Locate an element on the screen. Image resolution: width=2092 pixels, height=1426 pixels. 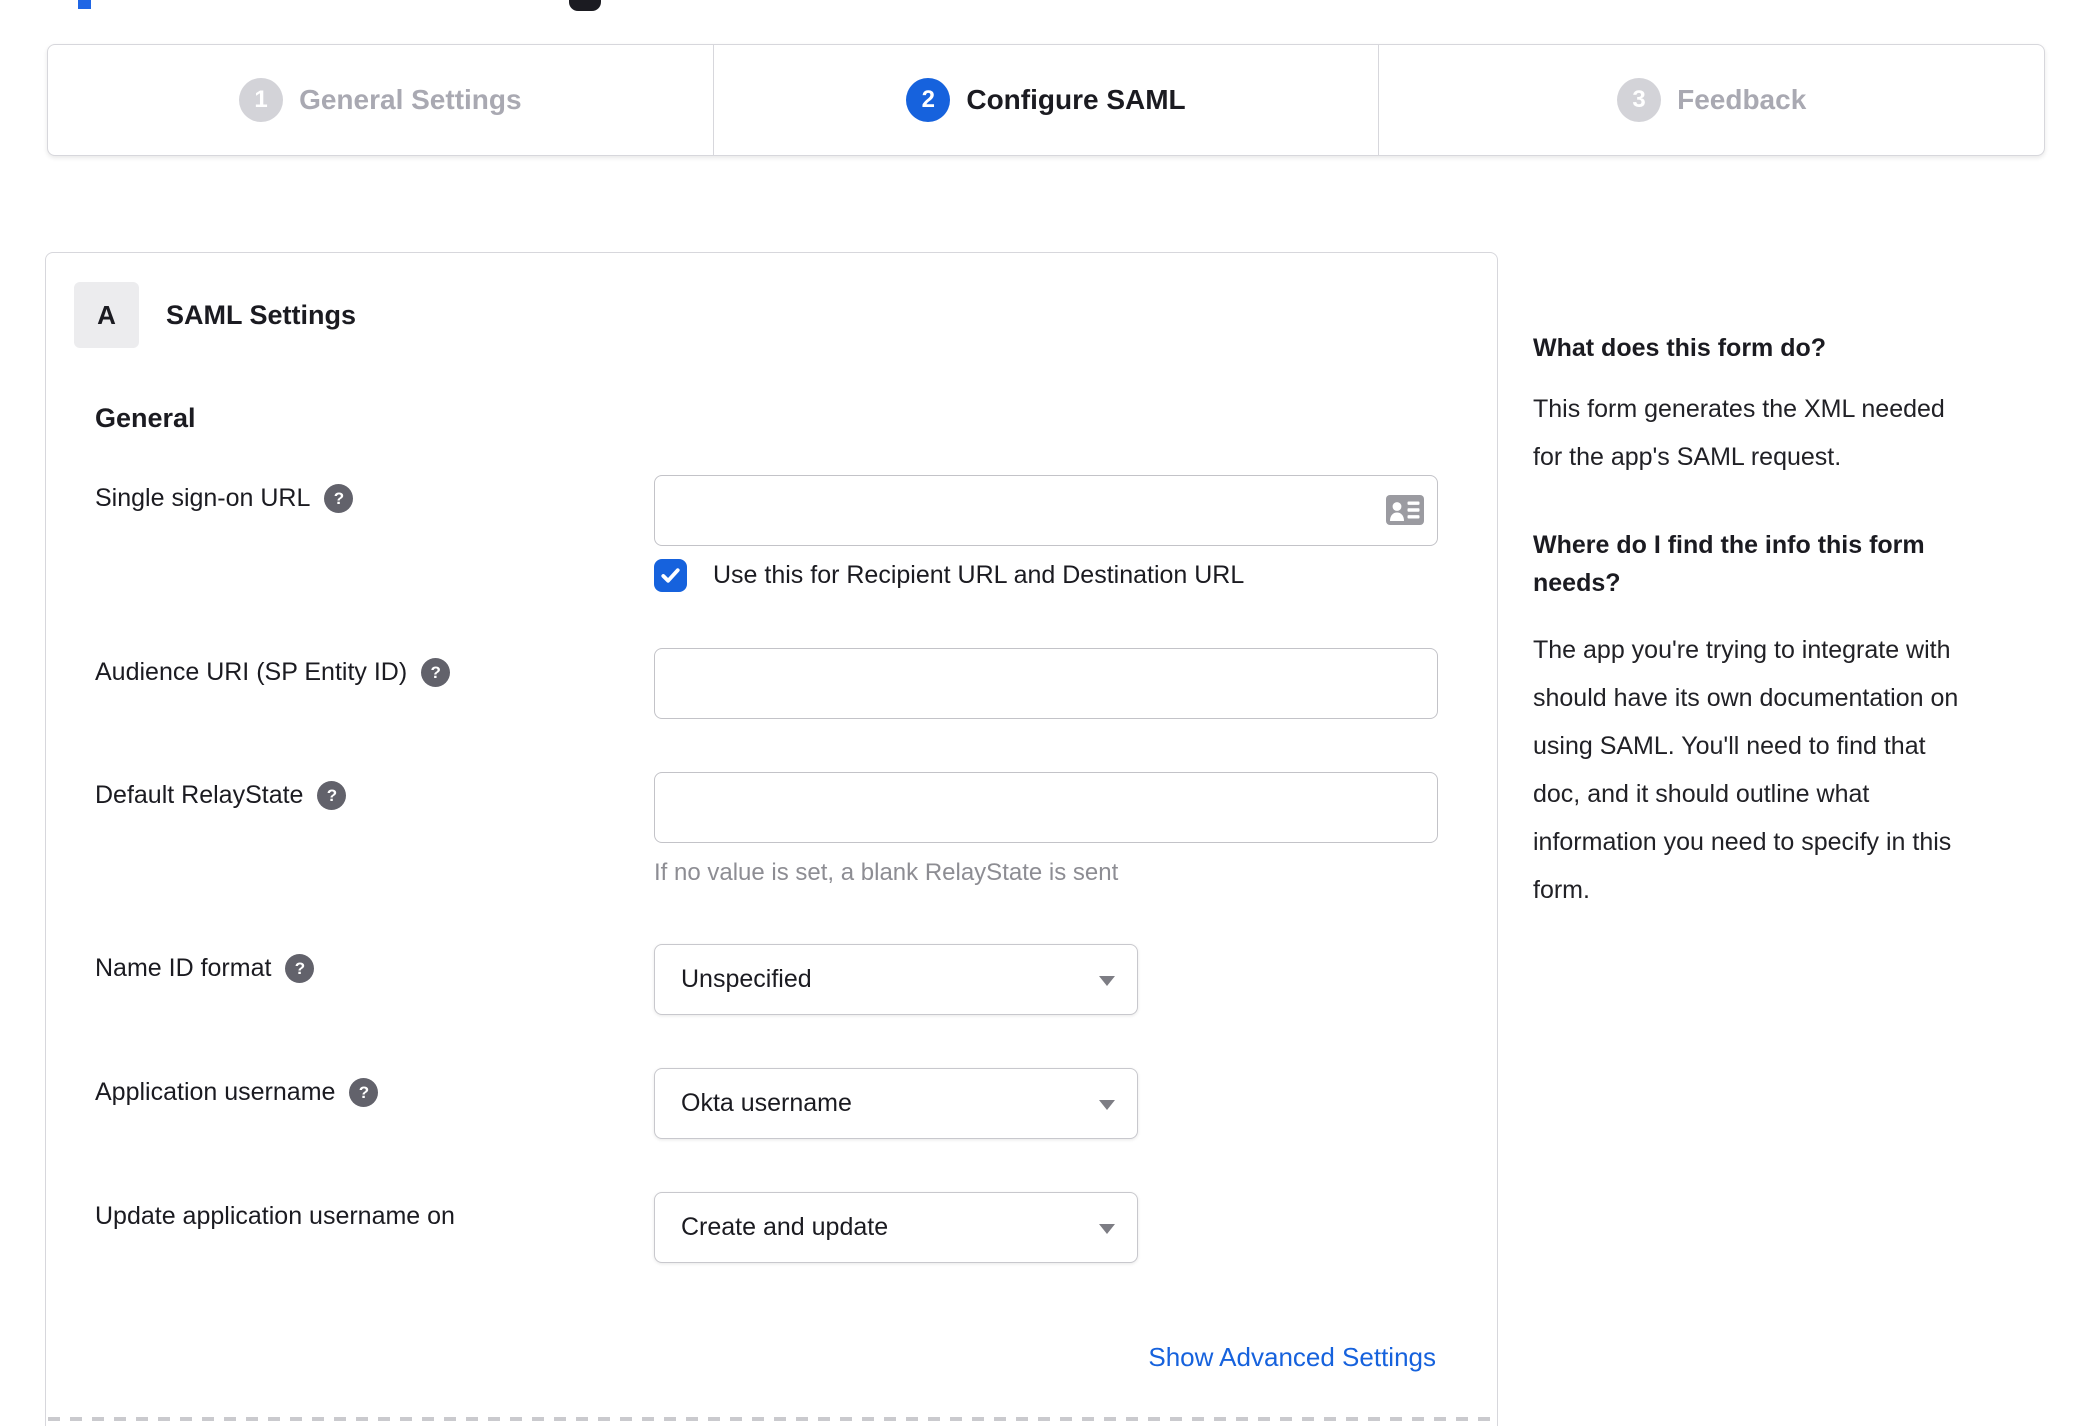
sidebar-heading-what: What does this form do? is located at coordinates (1680, 348).